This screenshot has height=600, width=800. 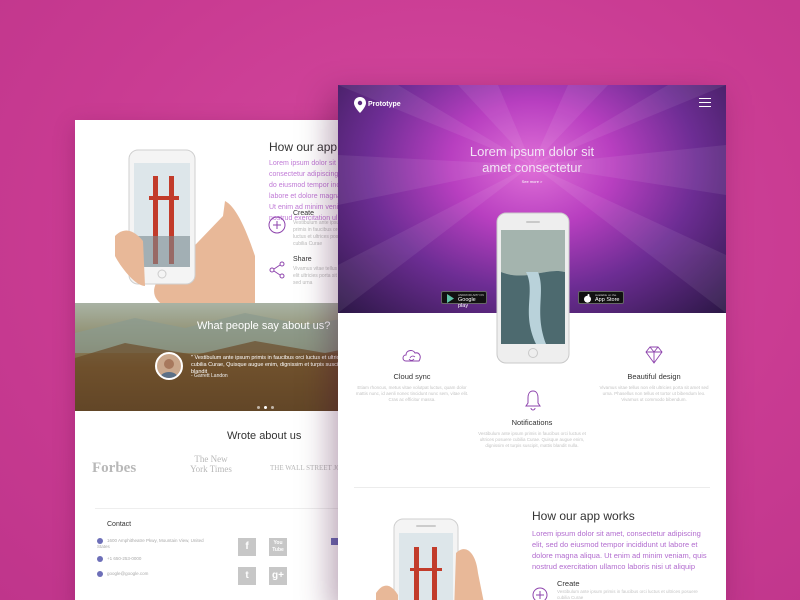 What do you see at coordinates (533, 400) in the screenshot?
I see `bell-icon` at bounding box center [533, 400].